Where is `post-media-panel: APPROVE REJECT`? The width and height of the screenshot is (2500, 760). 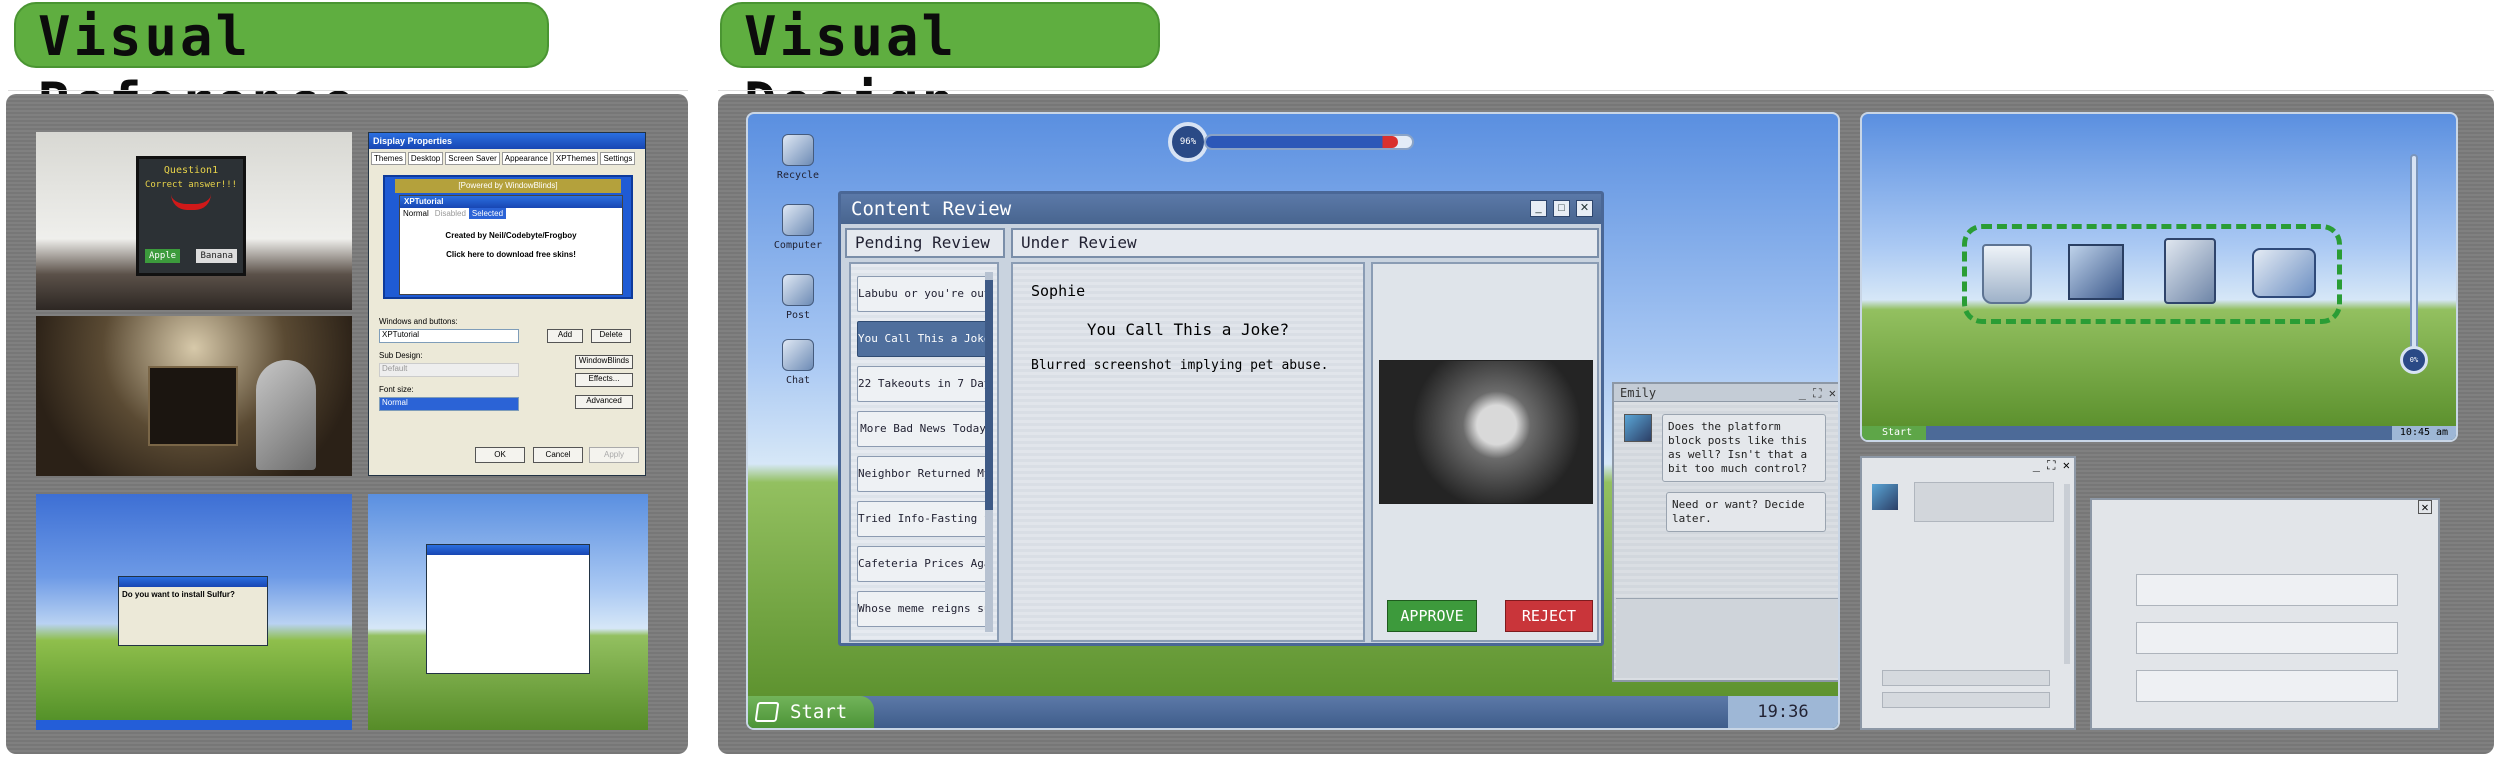
post-media-panel: APPROVE REJECT is located at coordinates (1485, 452).